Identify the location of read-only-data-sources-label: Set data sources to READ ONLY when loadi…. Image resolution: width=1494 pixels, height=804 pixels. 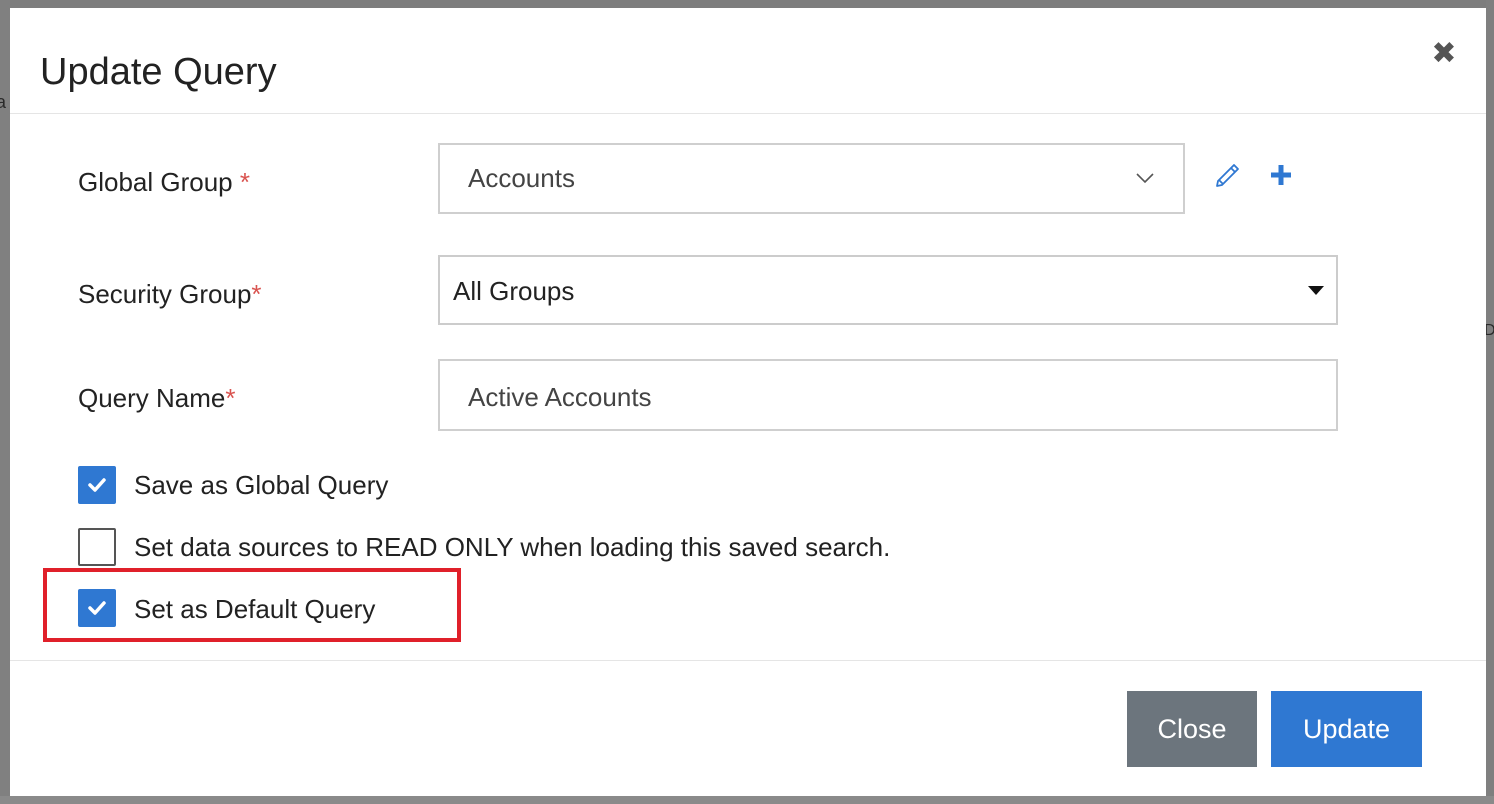
(512, 547).